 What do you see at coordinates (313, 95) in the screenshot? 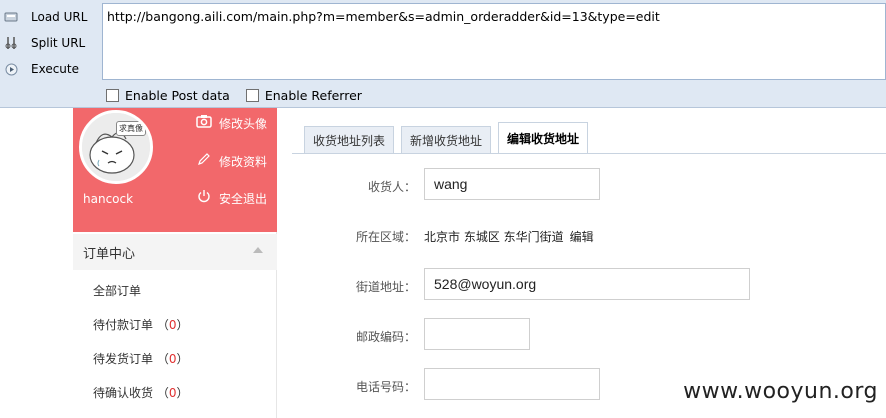
I see `enable-referrer-label: Enable Referrer` at bounding box center [313, 95].